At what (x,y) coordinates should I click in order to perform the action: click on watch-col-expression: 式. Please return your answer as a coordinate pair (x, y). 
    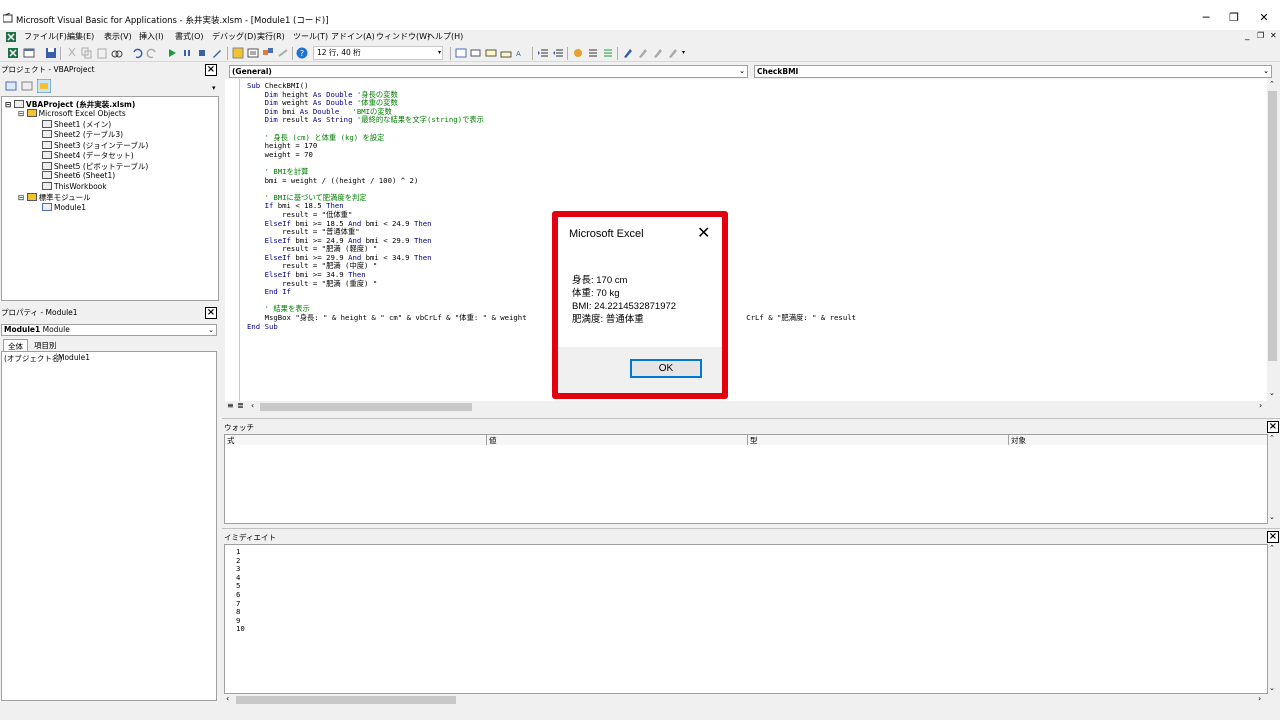
    Looking at the image, I should click on (356, 440).